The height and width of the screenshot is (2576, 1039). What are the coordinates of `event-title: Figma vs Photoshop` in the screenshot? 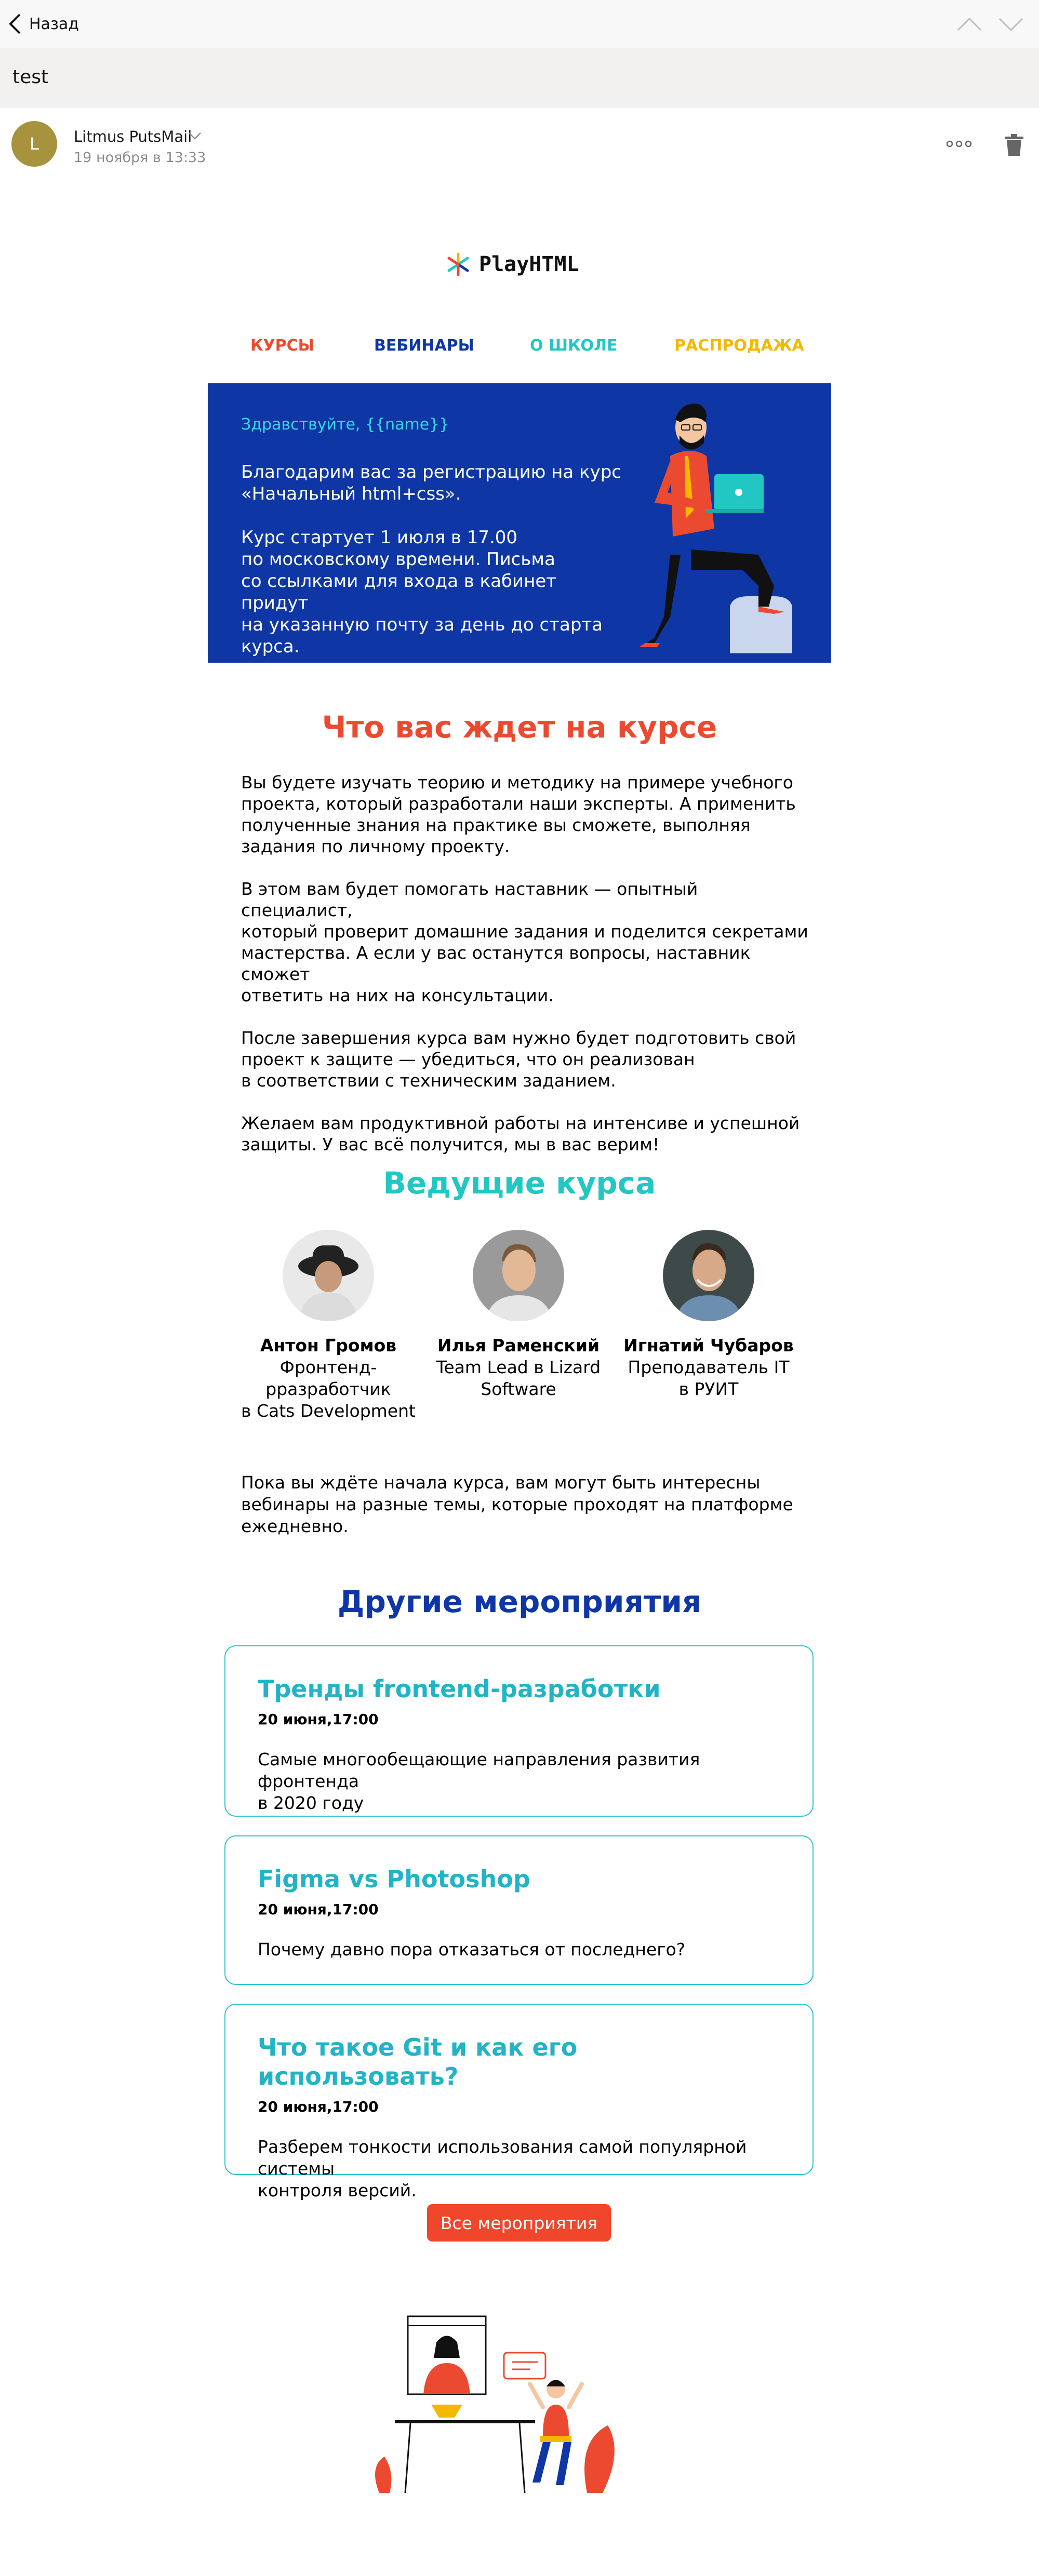 It's located at (519, 1879).